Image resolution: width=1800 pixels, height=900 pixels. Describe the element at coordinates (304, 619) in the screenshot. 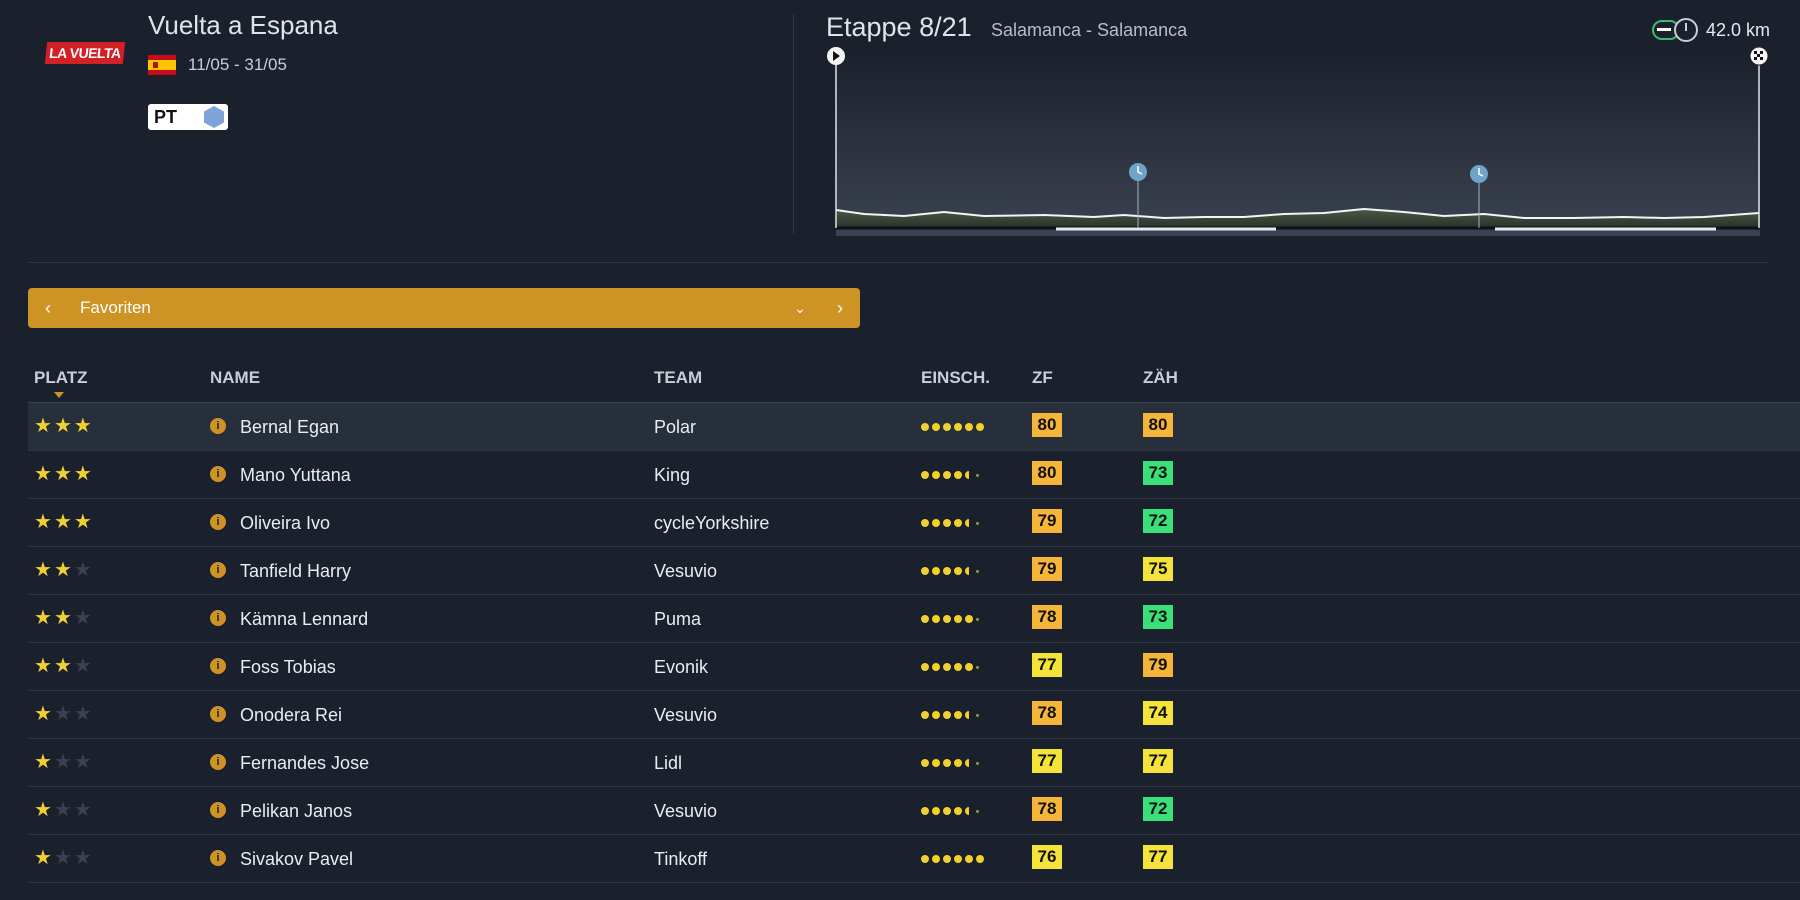

I see `rider-name: Kämna Lennard` at that location.